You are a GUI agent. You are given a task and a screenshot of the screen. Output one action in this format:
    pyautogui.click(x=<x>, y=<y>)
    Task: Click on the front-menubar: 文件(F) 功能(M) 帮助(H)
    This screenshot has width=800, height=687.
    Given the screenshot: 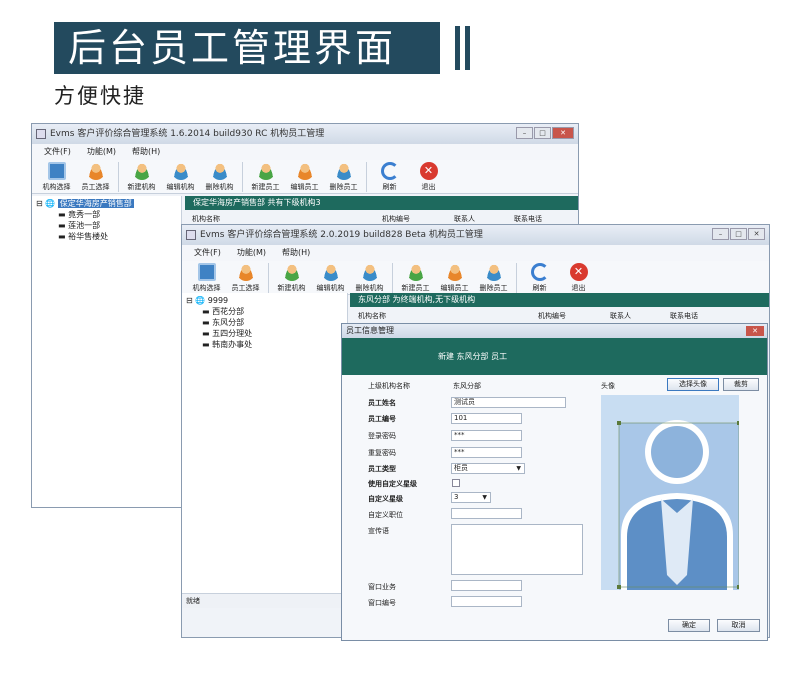 What is the action you would take?
    pyautogui.click(x=475, y=253)
    